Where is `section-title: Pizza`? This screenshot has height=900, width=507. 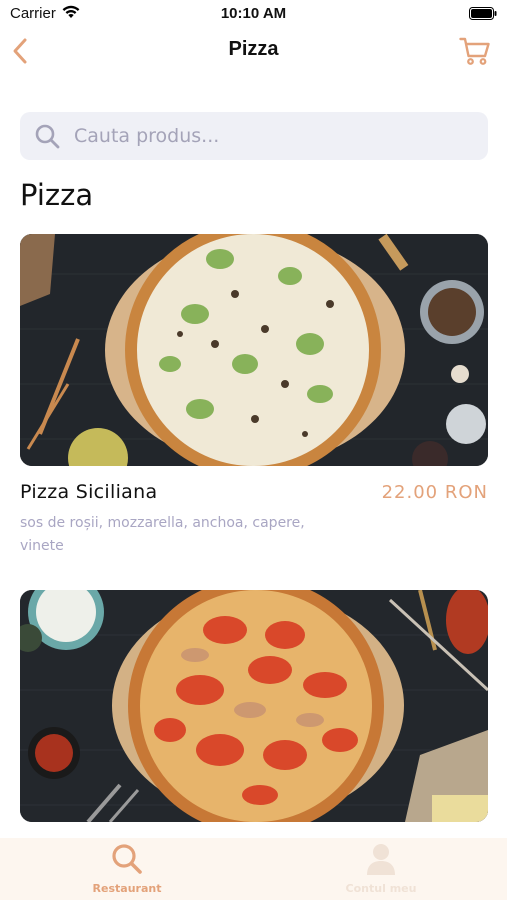 section-title: Pizza is located at coordinates (57, 195).